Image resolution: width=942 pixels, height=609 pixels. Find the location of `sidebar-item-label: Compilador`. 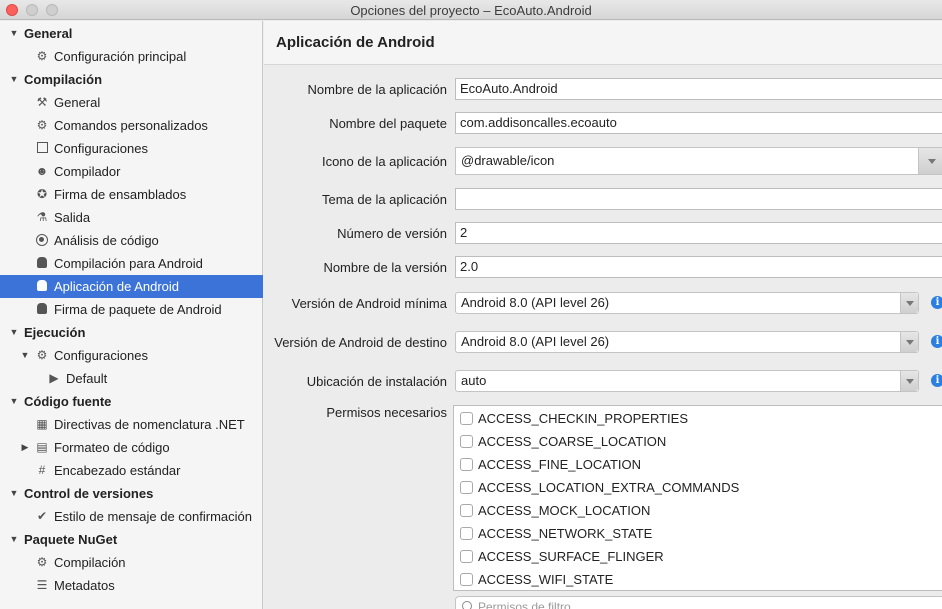

sidebar-item-label: Compilador is located at coordinates (87, 171).